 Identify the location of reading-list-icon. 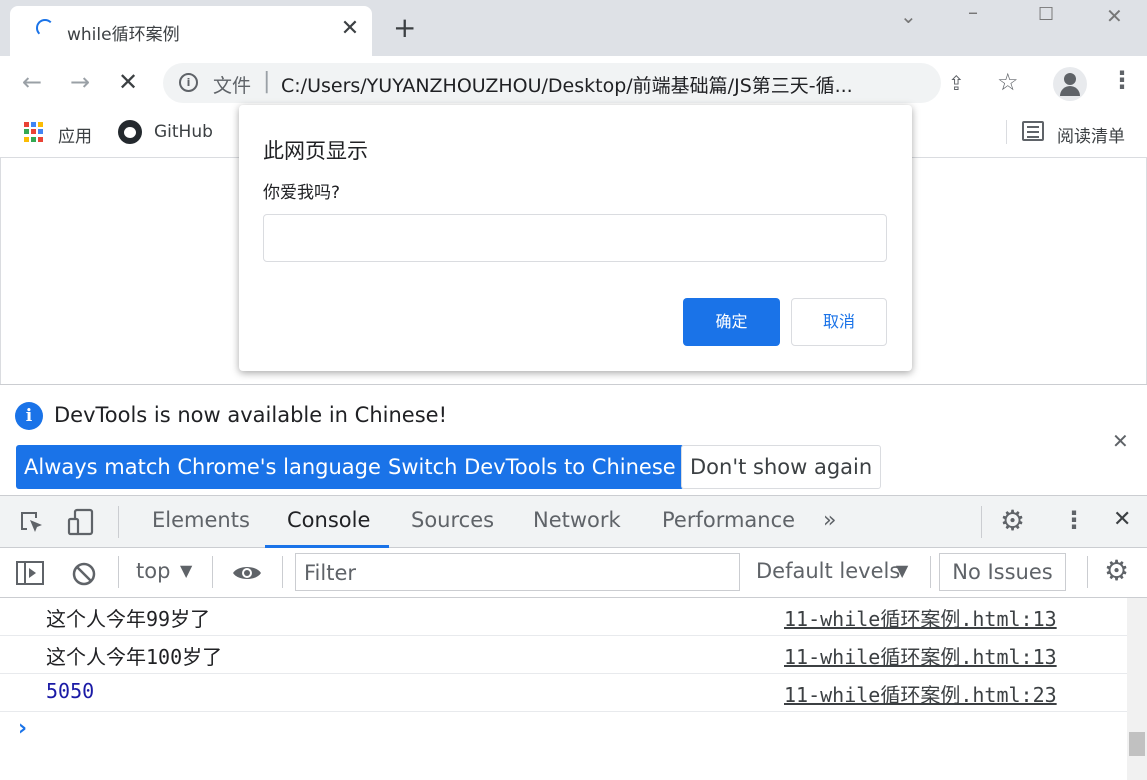
(1033, 131).